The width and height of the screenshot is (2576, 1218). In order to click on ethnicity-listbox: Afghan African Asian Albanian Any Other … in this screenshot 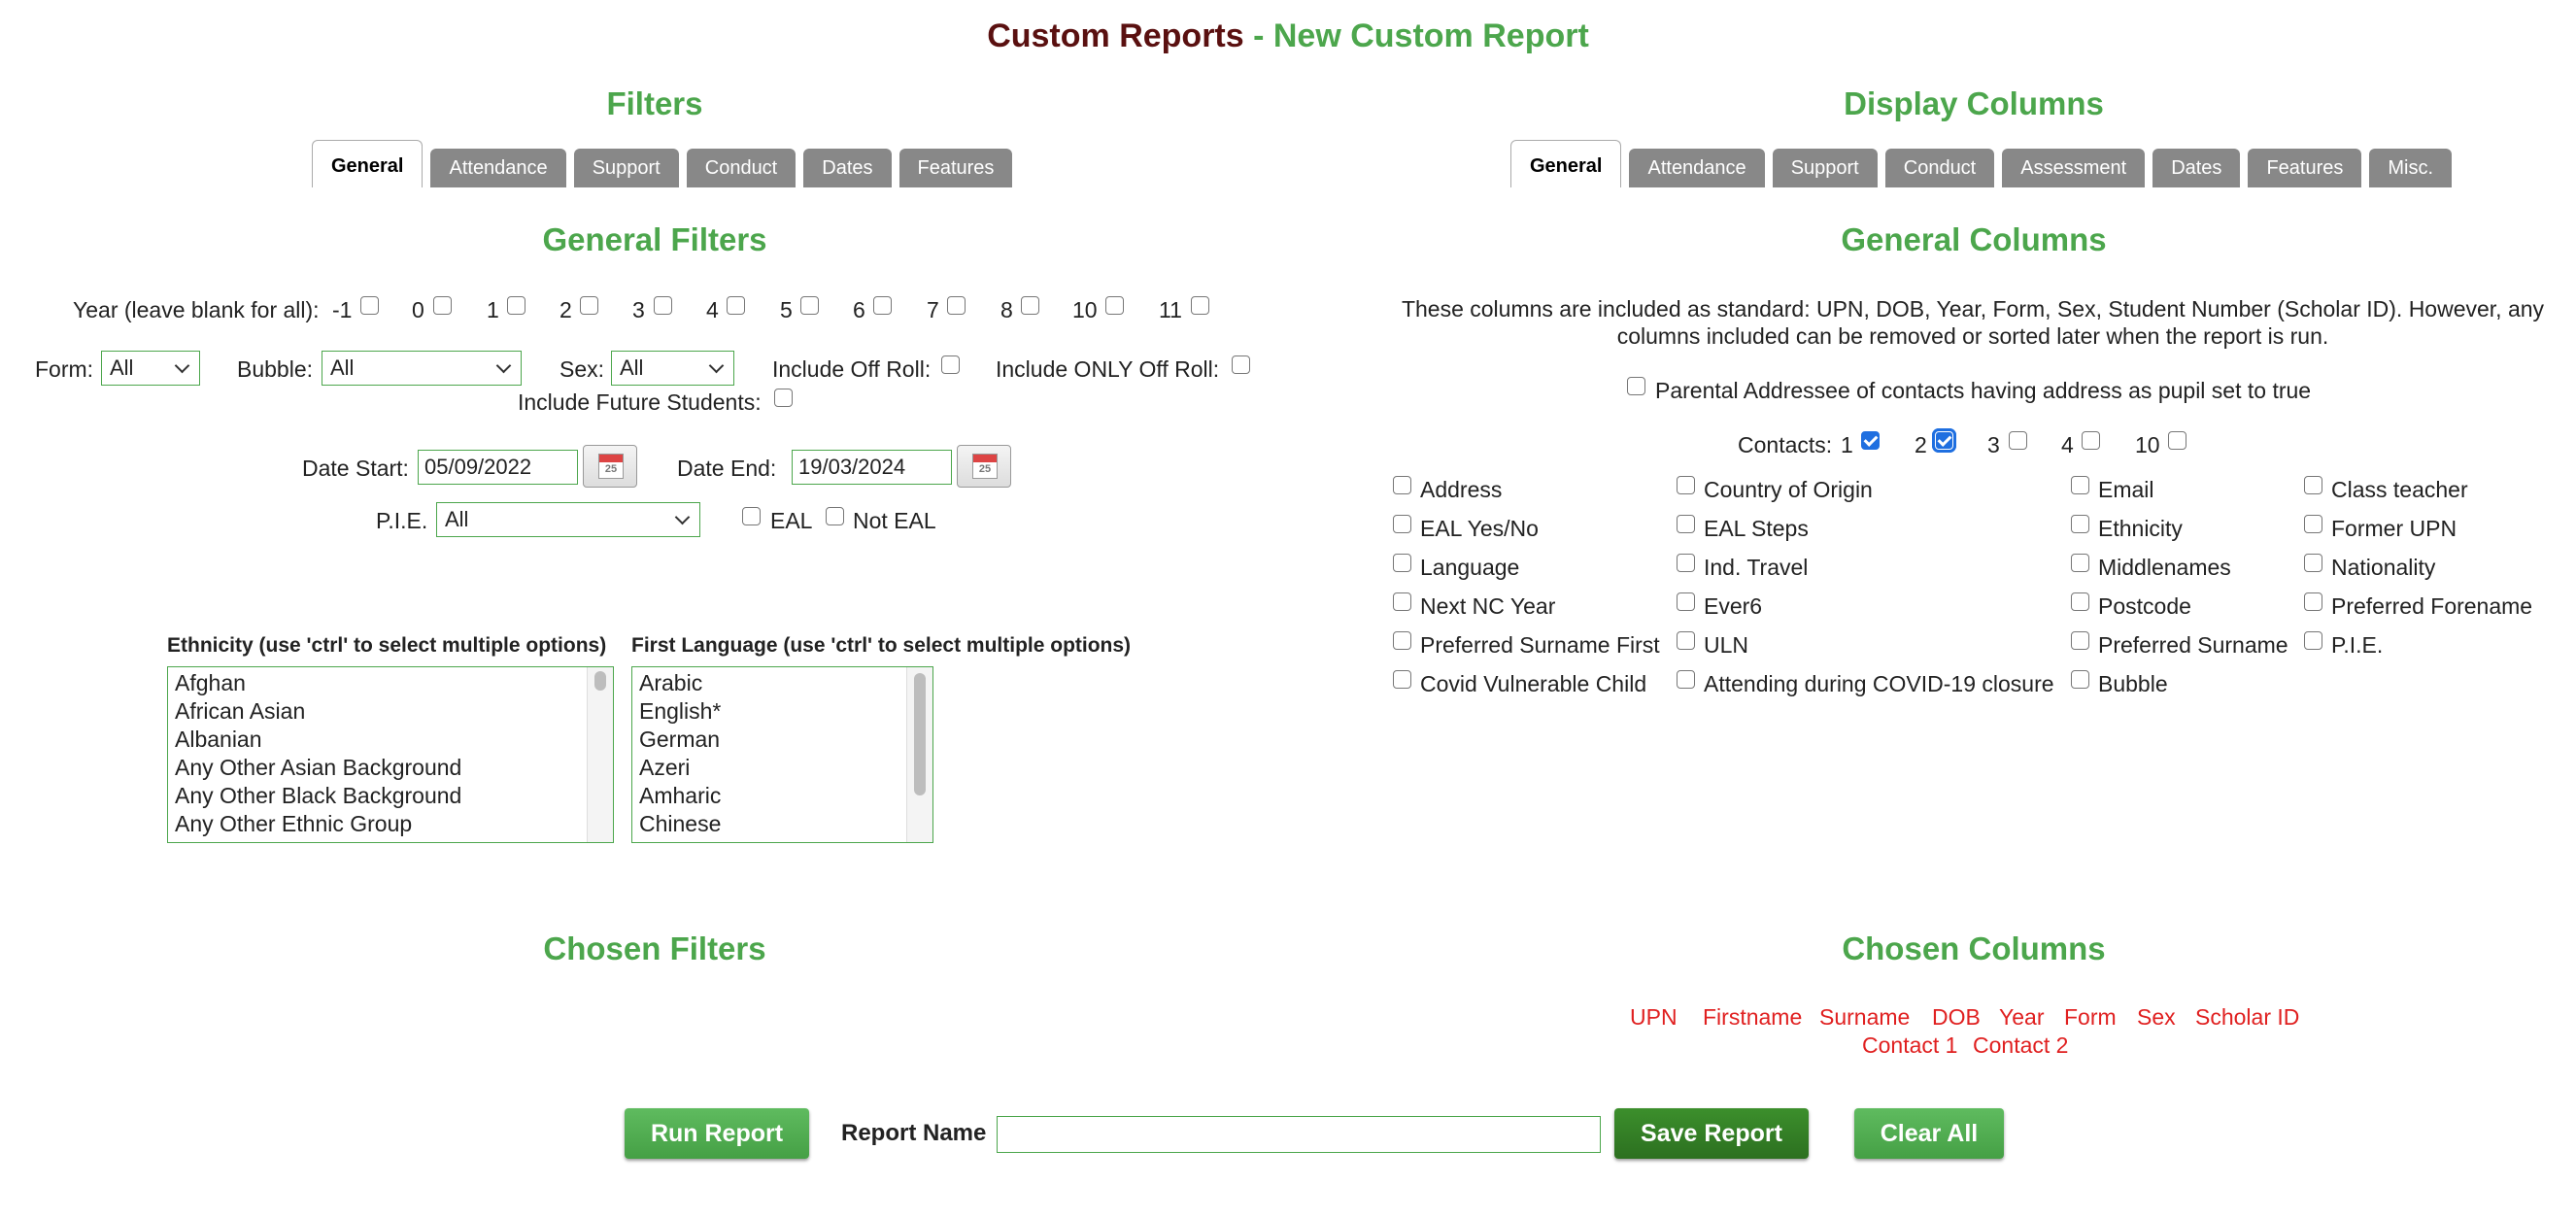, I will do `click(390, 754)`.